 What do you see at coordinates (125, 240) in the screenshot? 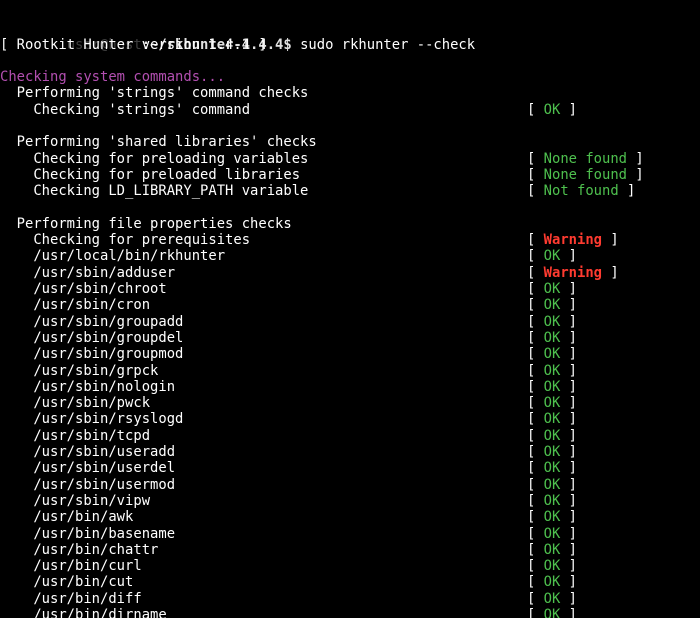
I see `check-label: Checking for prerequisites` at bounding box center [125, 240].